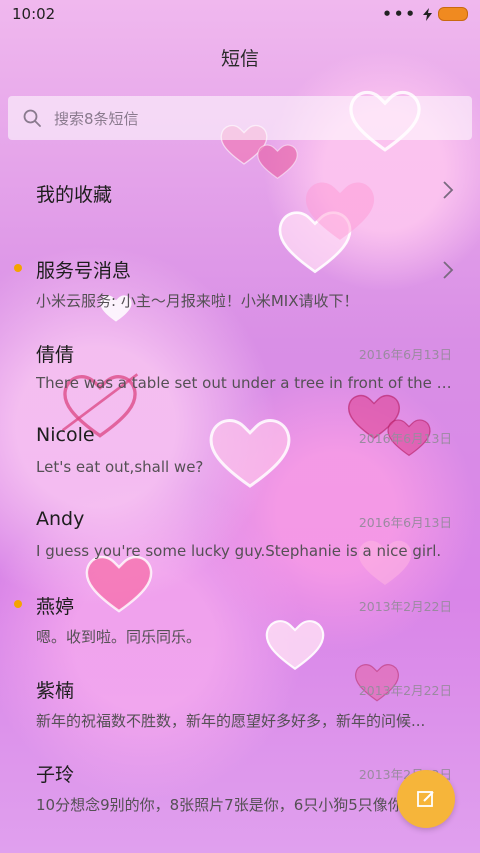 The height and width of the screenshot is (853, 480). Describe the element at coordinates (84, 271) in the screenshot. I see `conversation-name: 服务号消息` at that location.